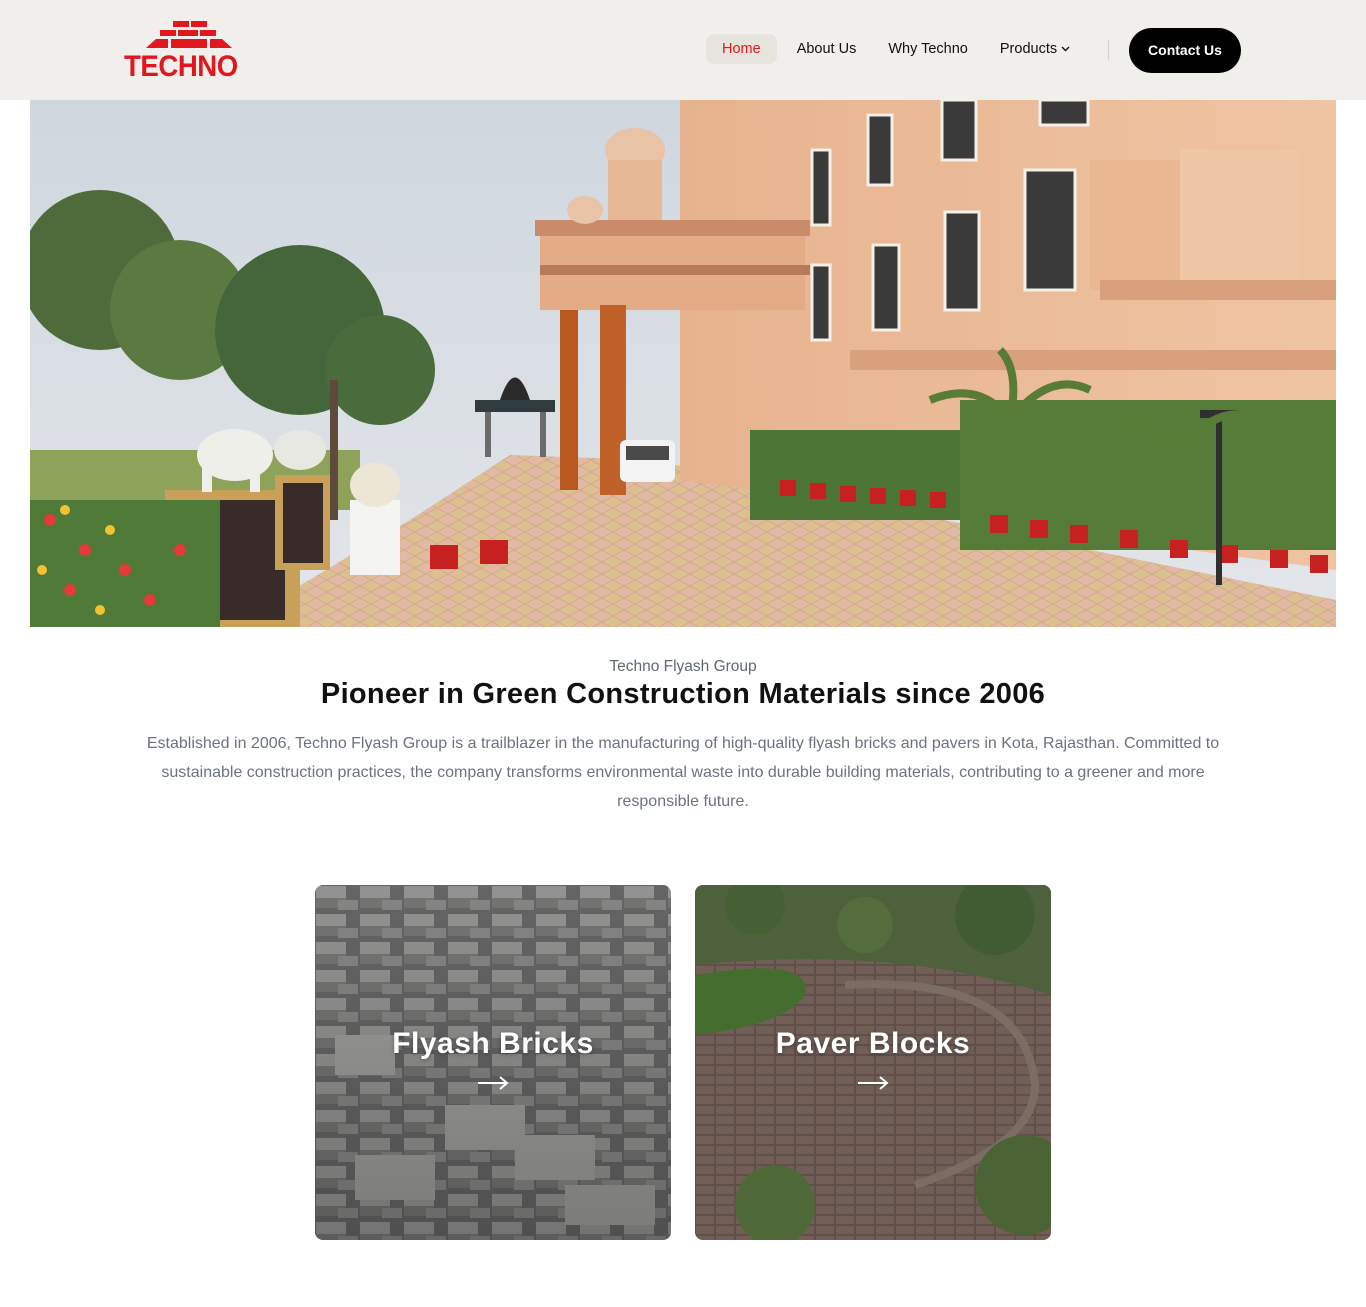 The image size is (1366, 1307). Describe the element at coordinates (181, 66) in the screenshot. I see `logo-text: TECHNO` at that location.